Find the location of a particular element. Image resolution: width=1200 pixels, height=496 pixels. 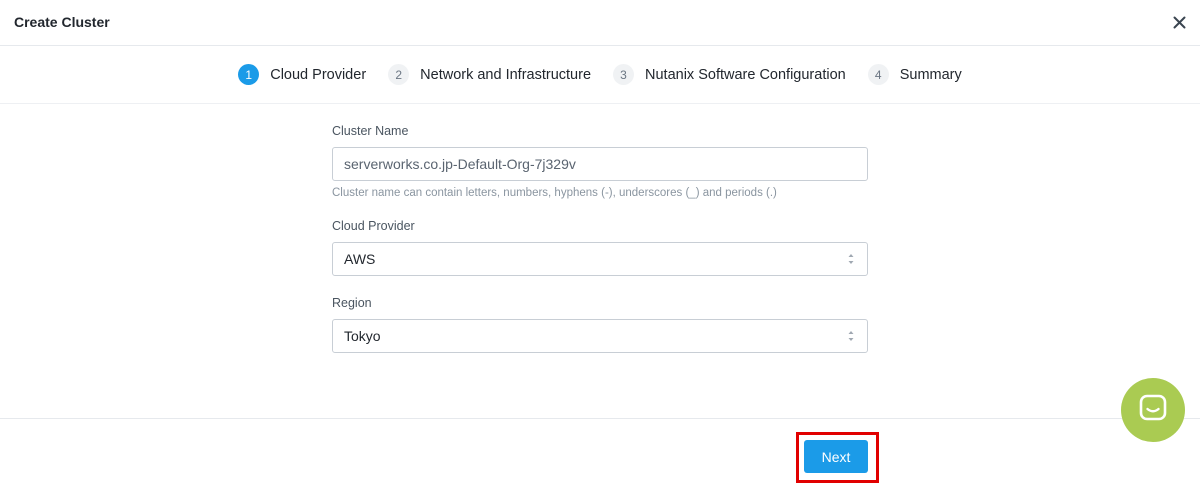

cloud-provider-select: AWS is located at coordinates (600, 259).